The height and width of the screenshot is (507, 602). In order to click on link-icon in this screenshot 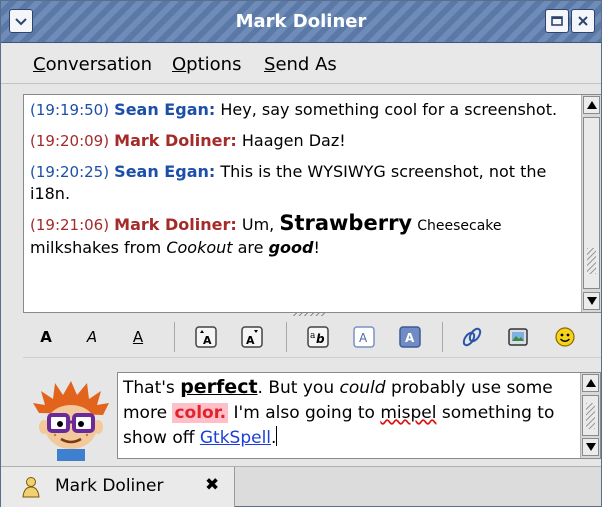, I will do `click(472, 337)`.